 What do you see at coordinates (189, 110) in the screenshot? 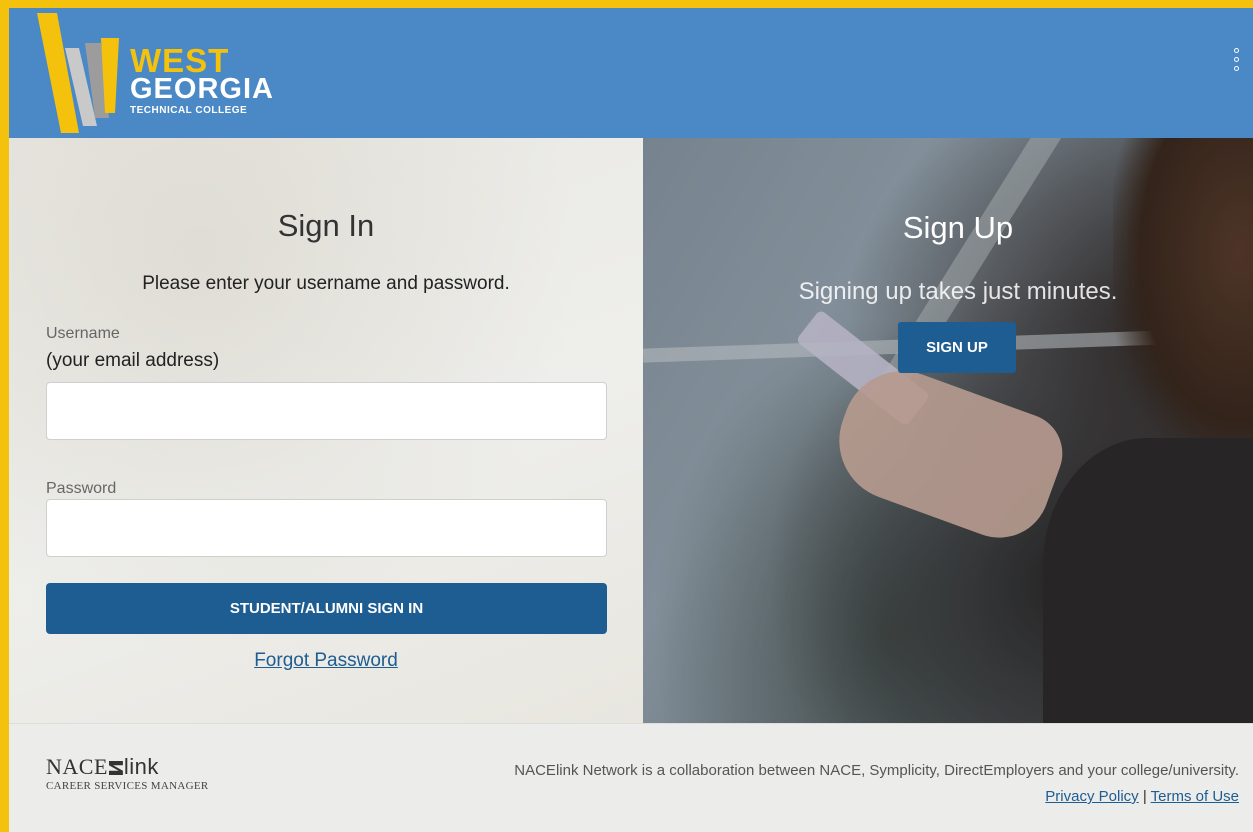
I see `logo-text-technical-college: TECHNICAL COLLEGE` at bounding box center [189, 110].